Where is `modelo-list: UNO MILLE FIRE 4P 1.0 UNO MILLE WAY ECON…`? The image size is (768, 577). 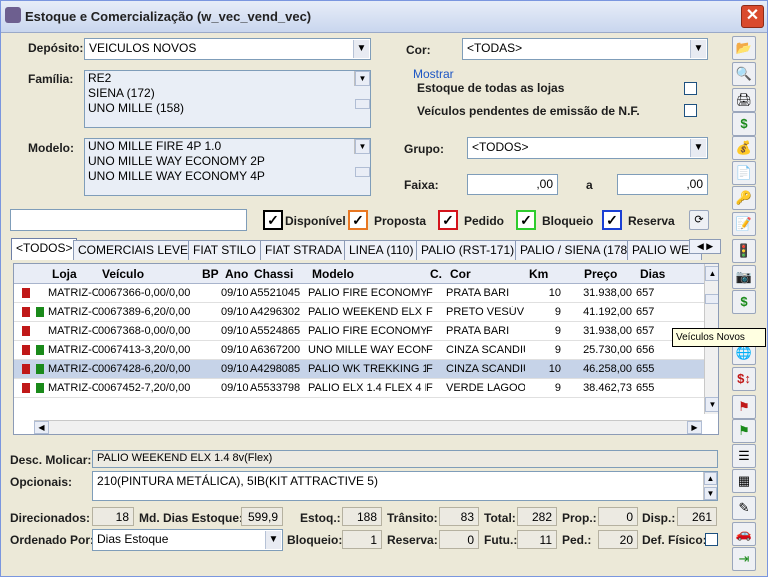
modelo-list: UNO MILLE FIRE 4P 1.0 UNO MILLE WAY ECON… is located at coordinates (227, 167).